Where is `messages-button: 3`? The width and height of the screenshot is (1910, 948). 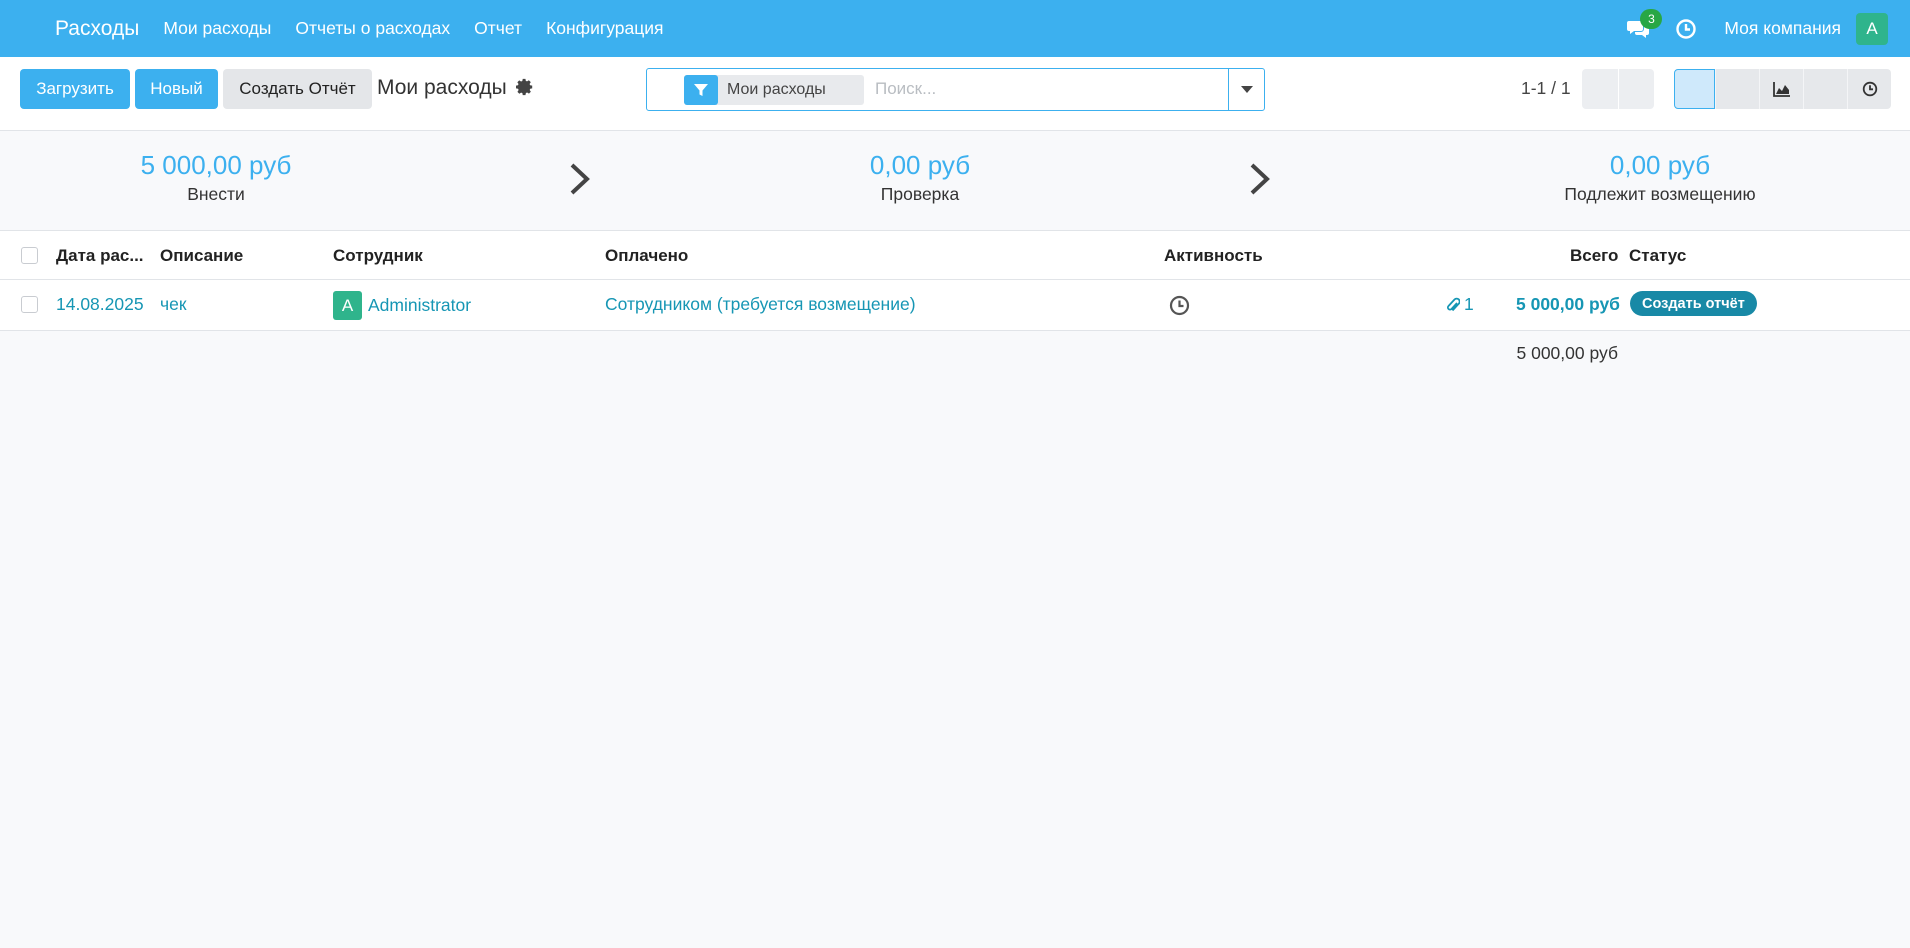
messages-button: 3 is located at coordinates (1643, 25).